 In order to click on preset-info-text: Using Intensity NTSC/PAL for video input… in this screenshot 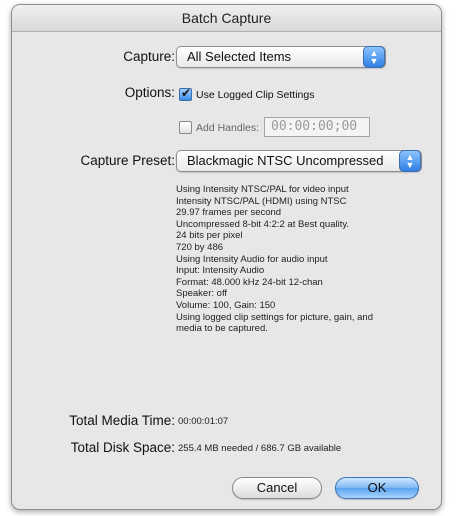, I will do `click(286, 259)`.